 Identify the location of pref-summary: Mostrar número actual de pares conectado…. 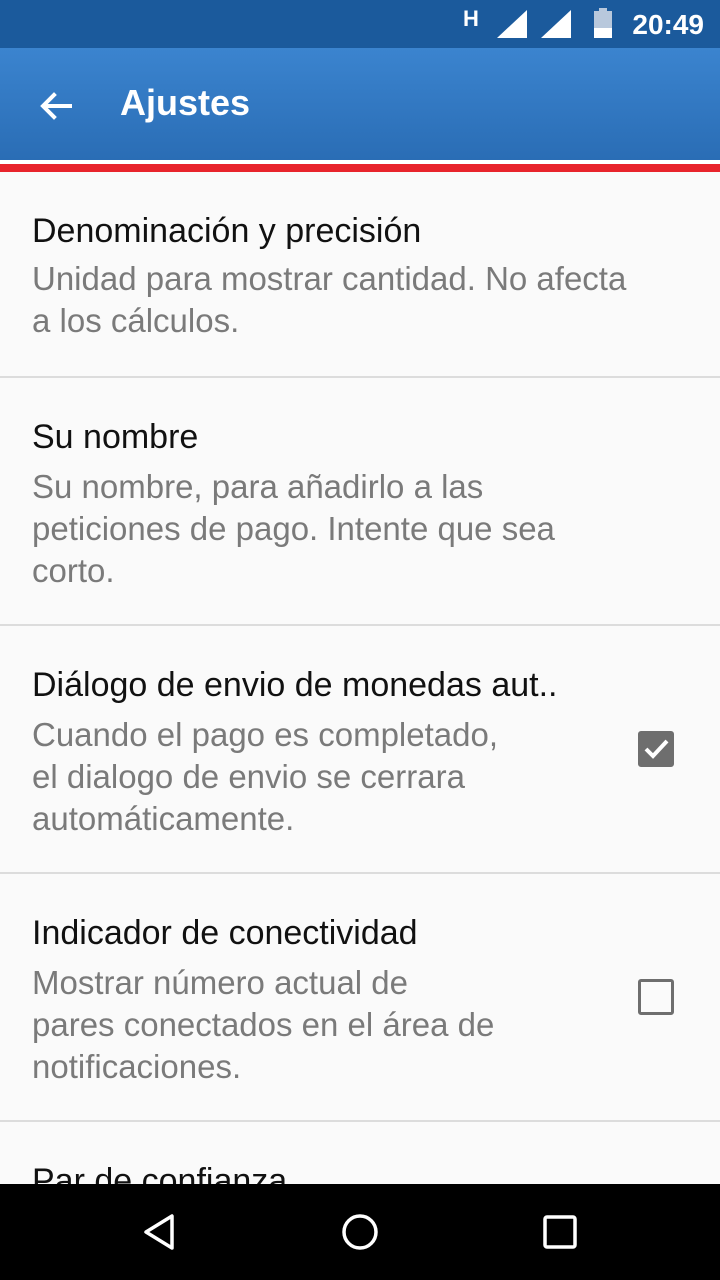
(263, 1024).